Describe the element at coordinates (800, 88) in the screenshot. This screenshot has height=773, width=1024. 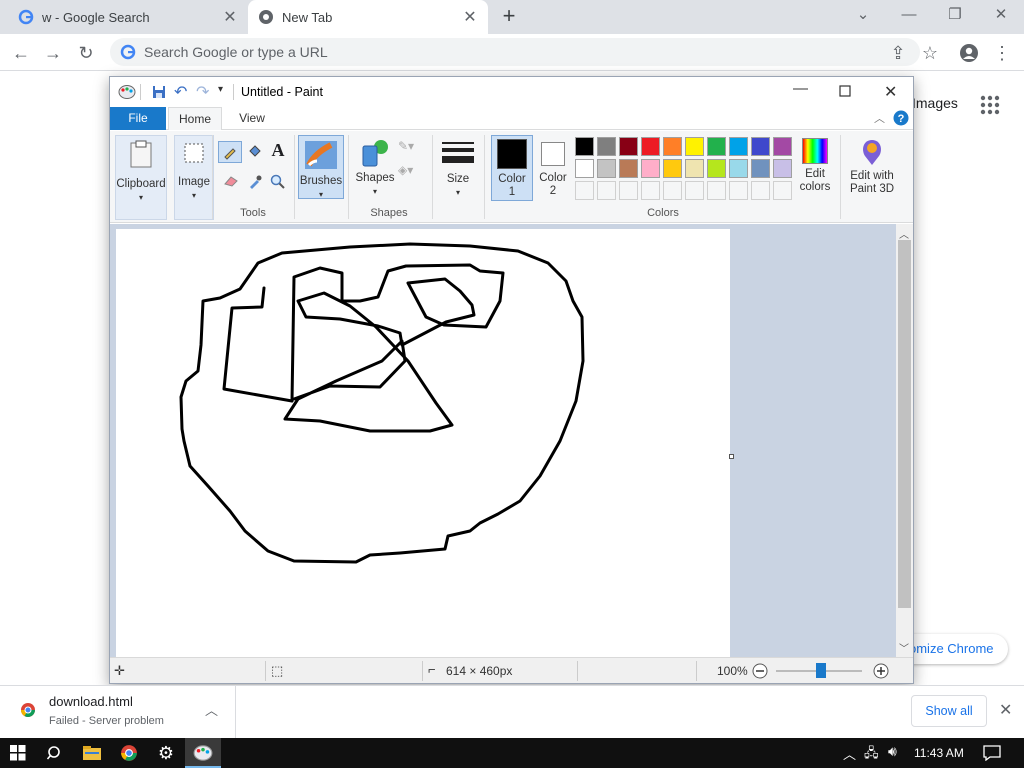
I see `paint-minimize-icon: —` at that location.